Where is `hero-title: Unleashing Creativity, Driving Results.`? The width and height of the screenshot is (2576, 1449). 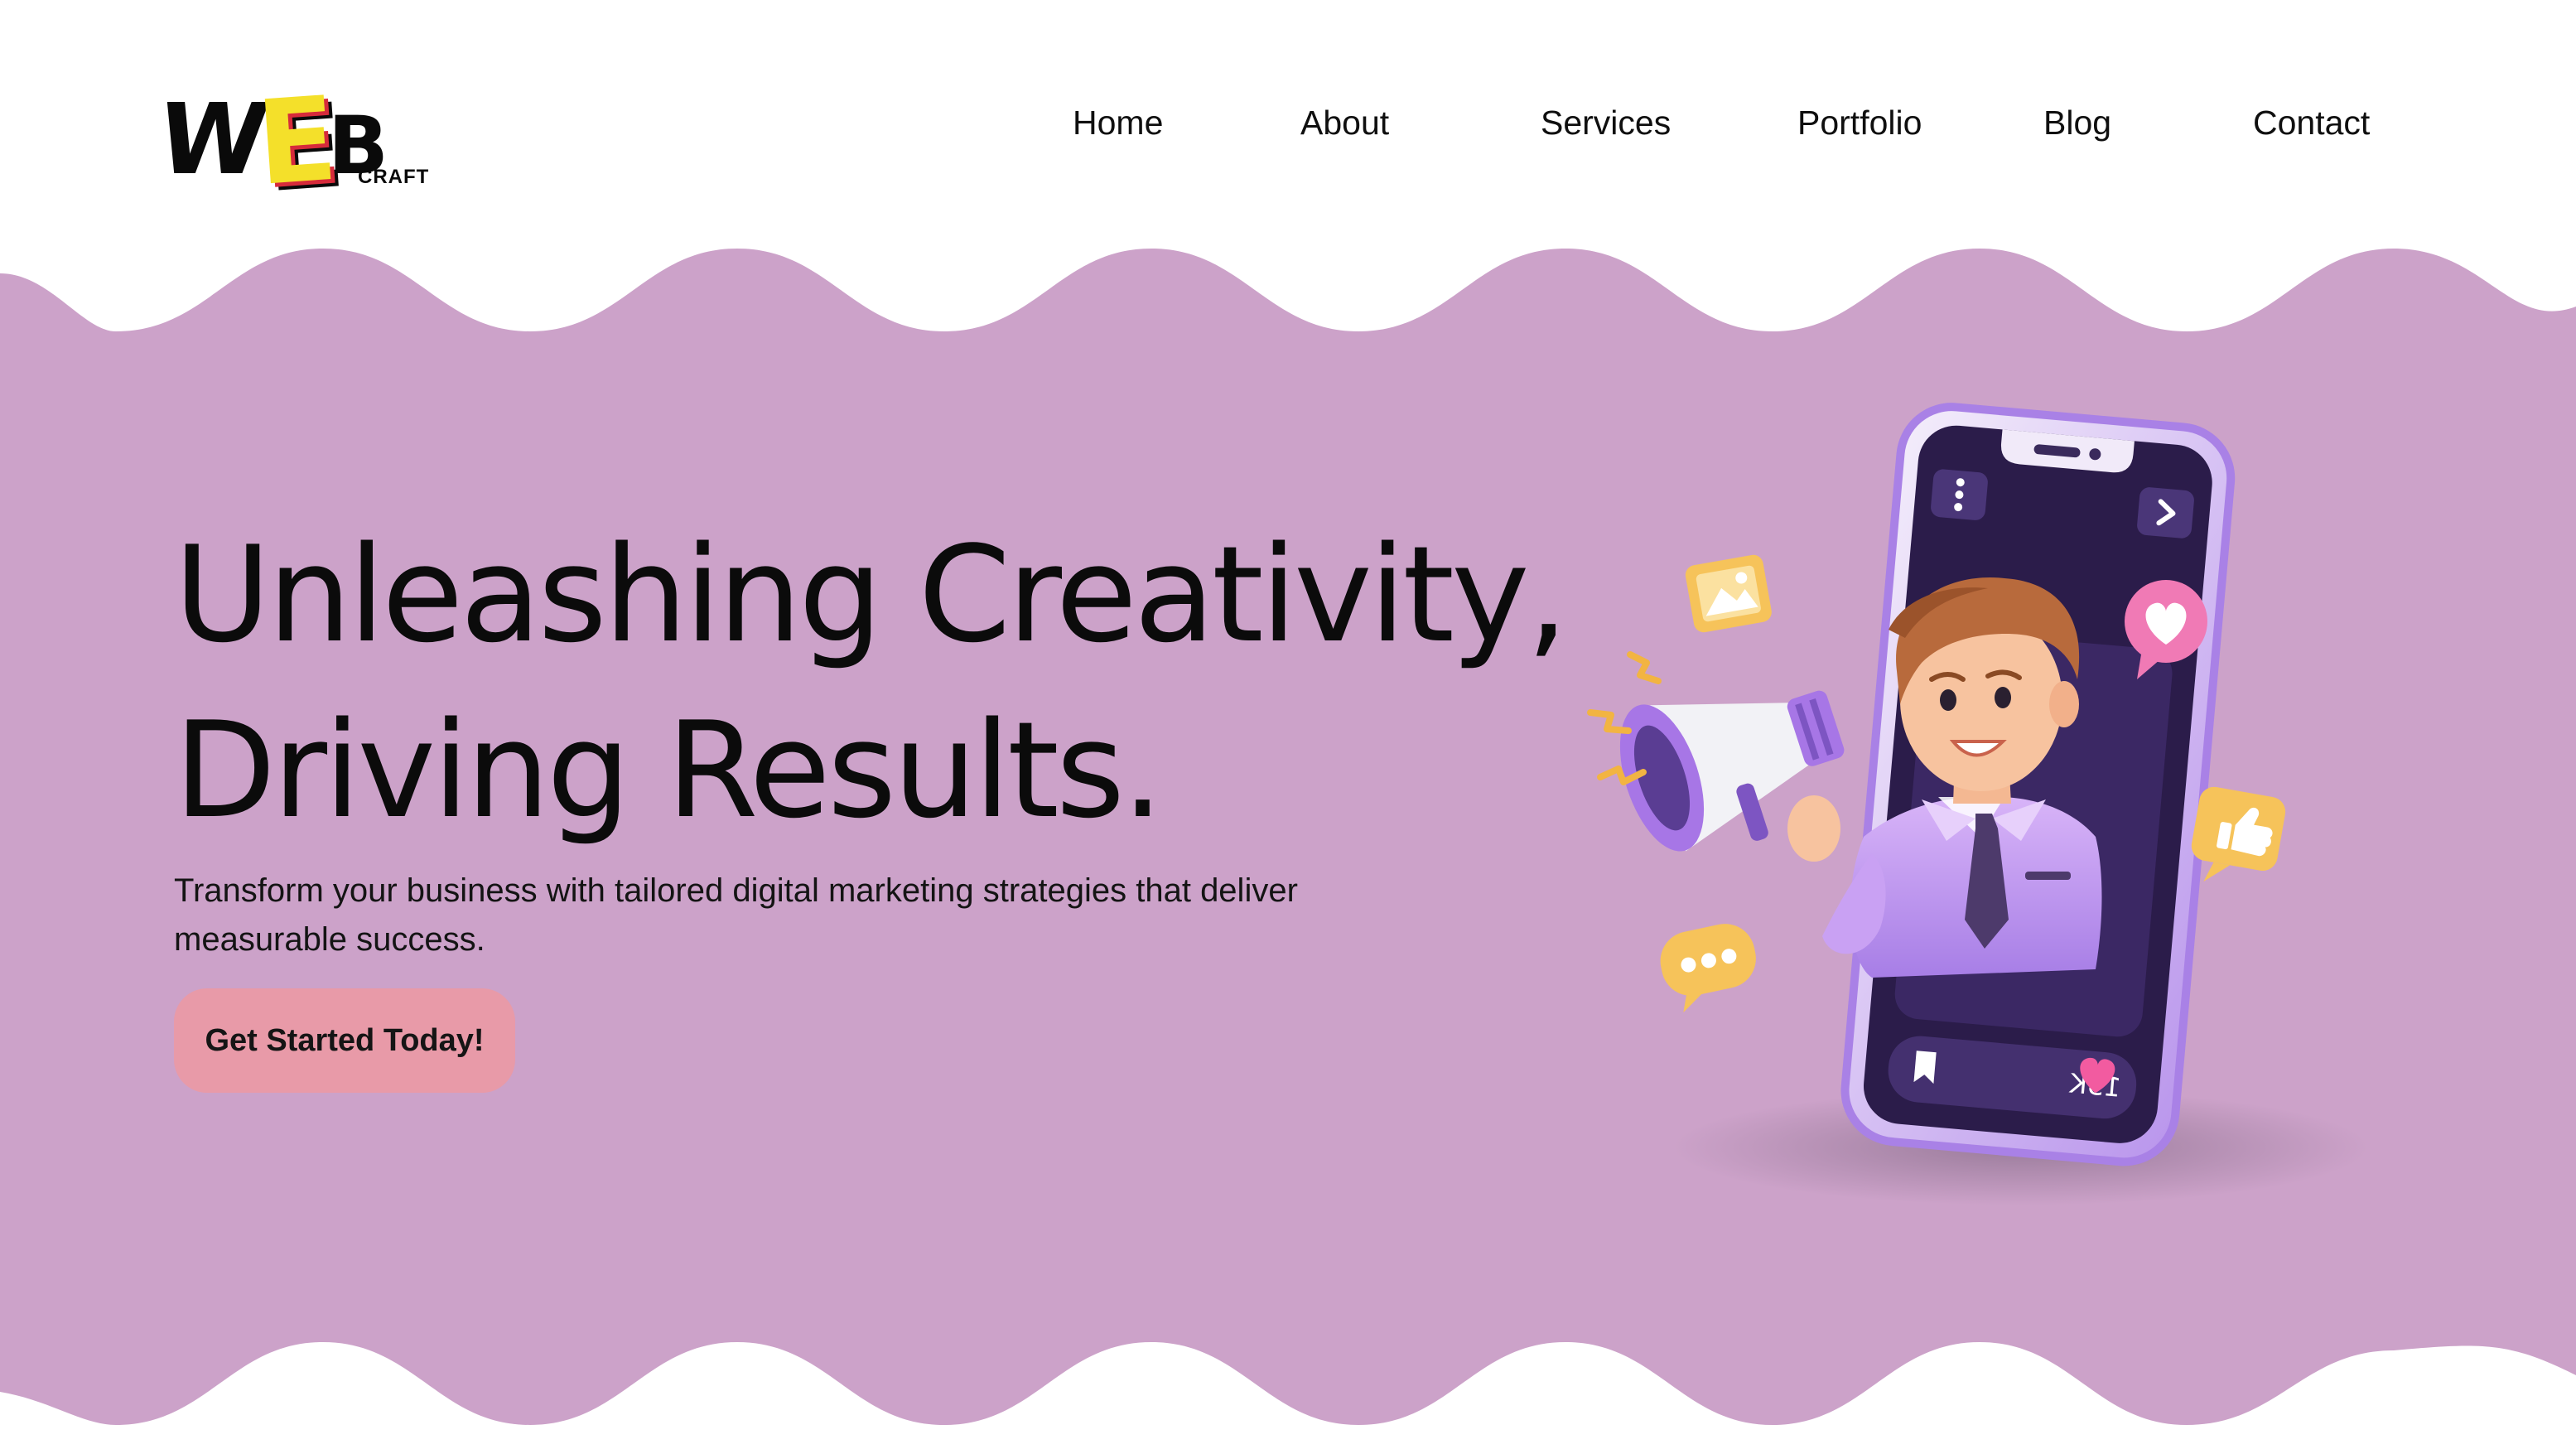 hero-title: Unleashing Creativity, Driving Results. is located at coordinates (871, 682).